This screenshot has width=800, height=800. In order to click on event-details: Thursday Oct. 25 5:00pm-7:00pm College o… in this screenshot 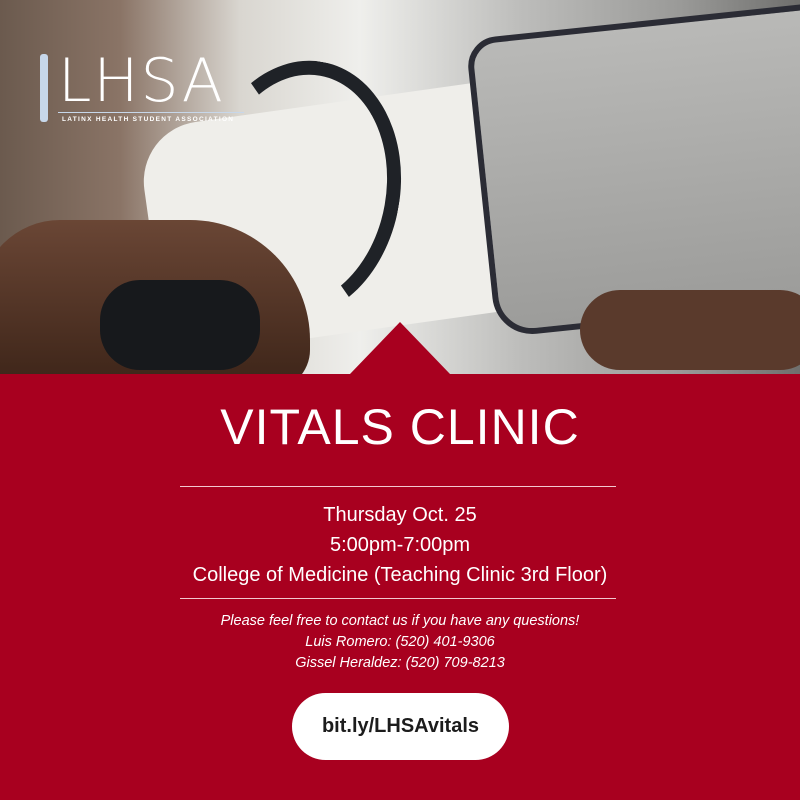, I will do `click(400, 545)`.